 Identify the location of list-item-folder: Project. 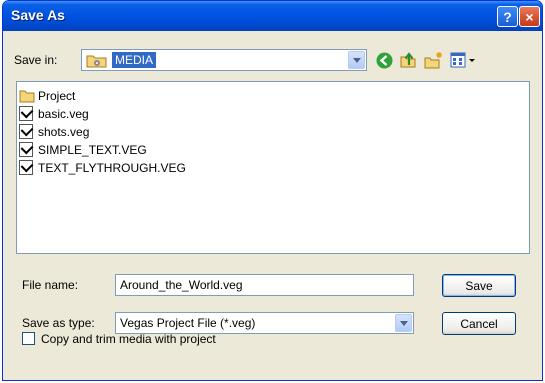
(47, 95).